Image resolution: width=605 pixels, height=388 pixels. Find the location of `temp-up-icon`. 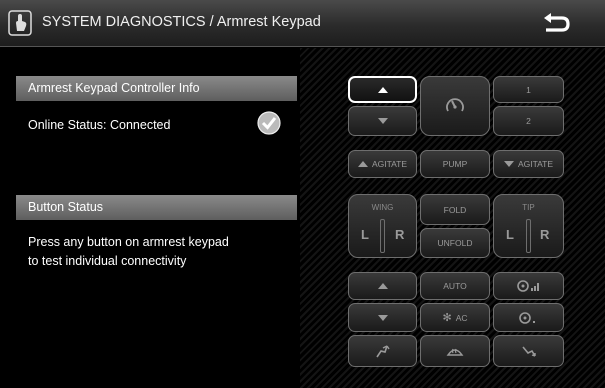

temp-up-icon is located at coordinates (382, 286).